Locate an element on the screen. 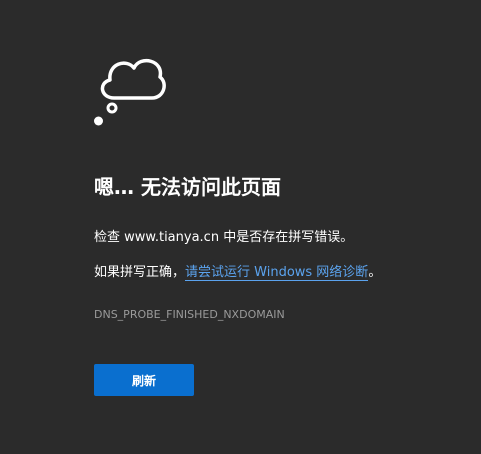 This screenshot has width=481, height=454. check-suffix: 中是否存在拼写错误。 is located at coordinates (286, 237).